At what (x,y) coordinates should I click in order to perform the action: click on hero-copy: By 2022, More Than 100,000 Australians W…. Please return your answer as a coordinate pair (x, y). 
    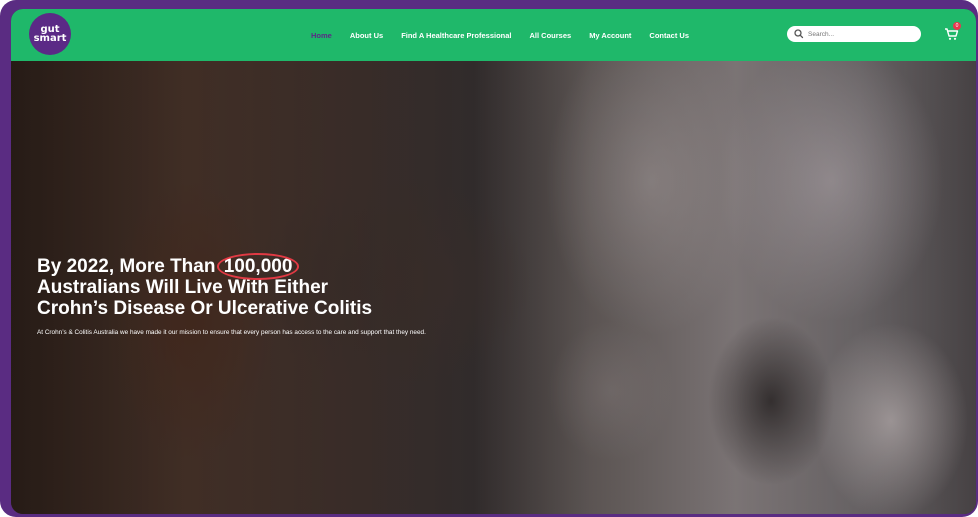
    Looking at the image, I should click on (337, 294).